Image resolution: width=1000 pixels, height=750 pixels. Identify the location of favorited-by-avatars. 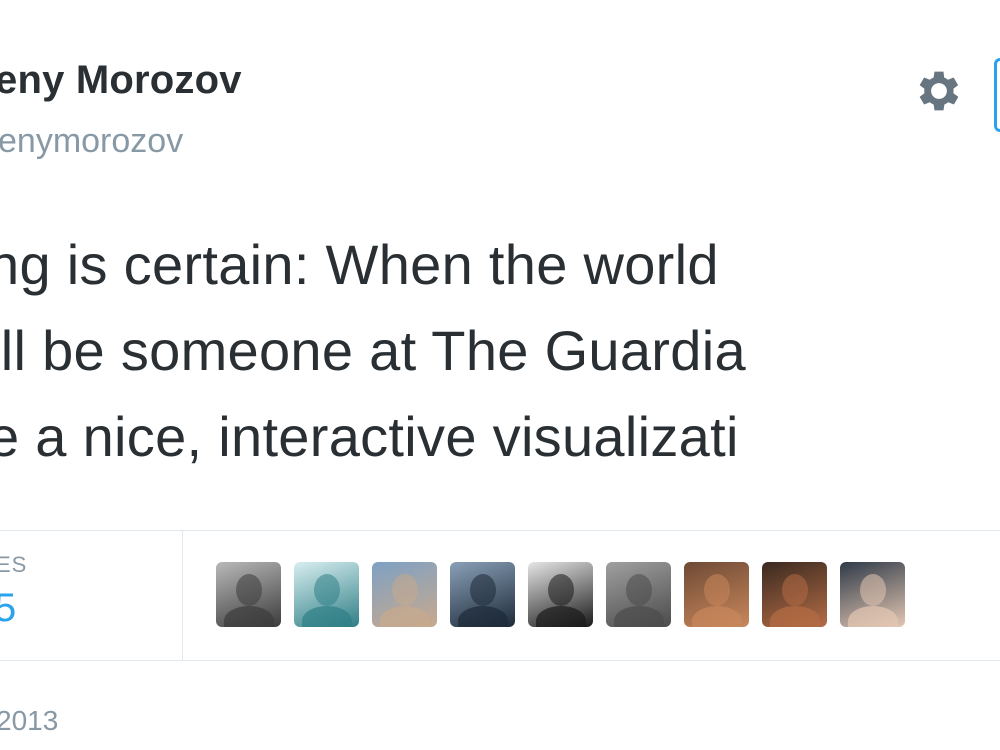
(560, 596).